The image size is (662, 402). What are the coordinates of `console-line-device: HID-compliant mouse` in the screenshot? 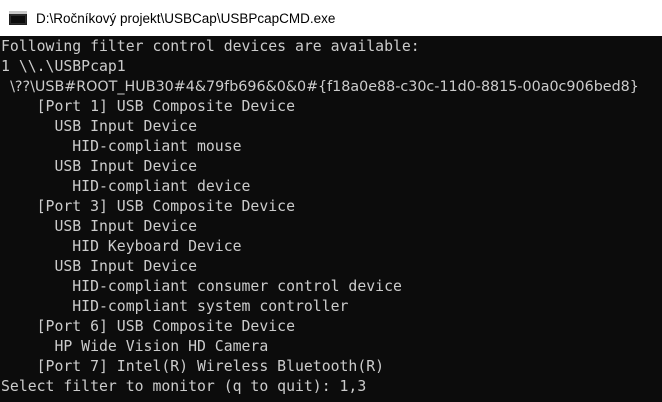 It's located at (121, 146).